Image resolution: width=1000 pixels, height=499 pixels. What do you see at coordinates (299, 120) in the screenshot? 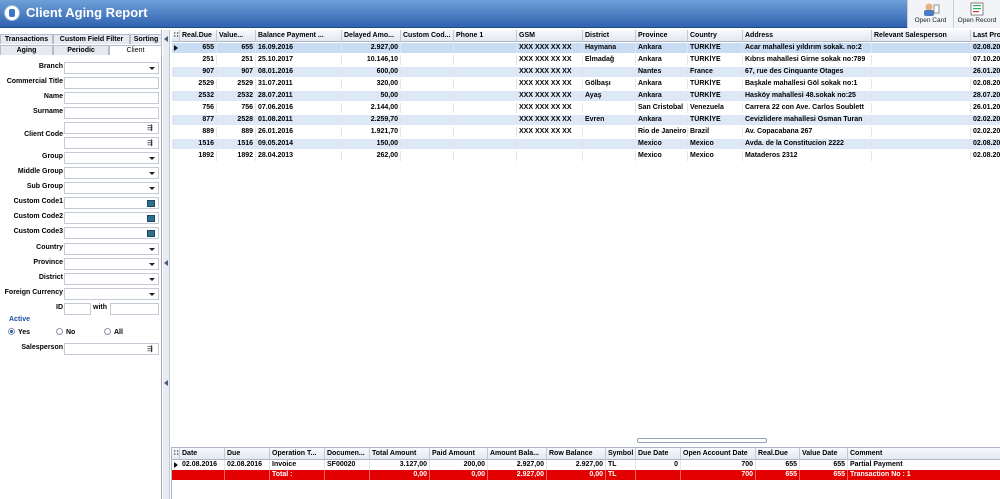
I see `table-cell: 01.08.2011` at bounding box center [299, 120].